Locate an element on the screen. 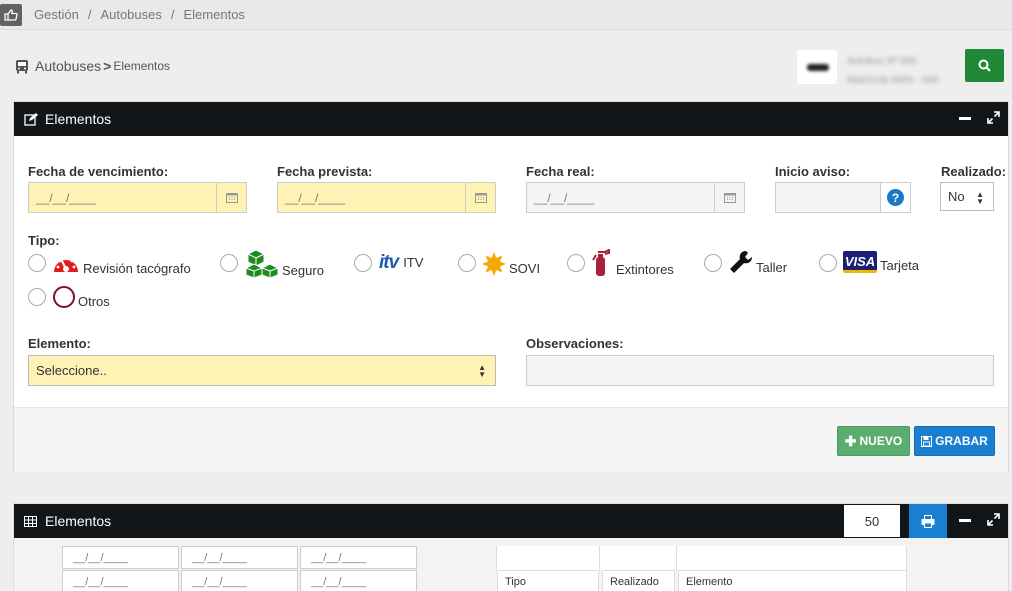  search-button is located at coordinates (984, 65).